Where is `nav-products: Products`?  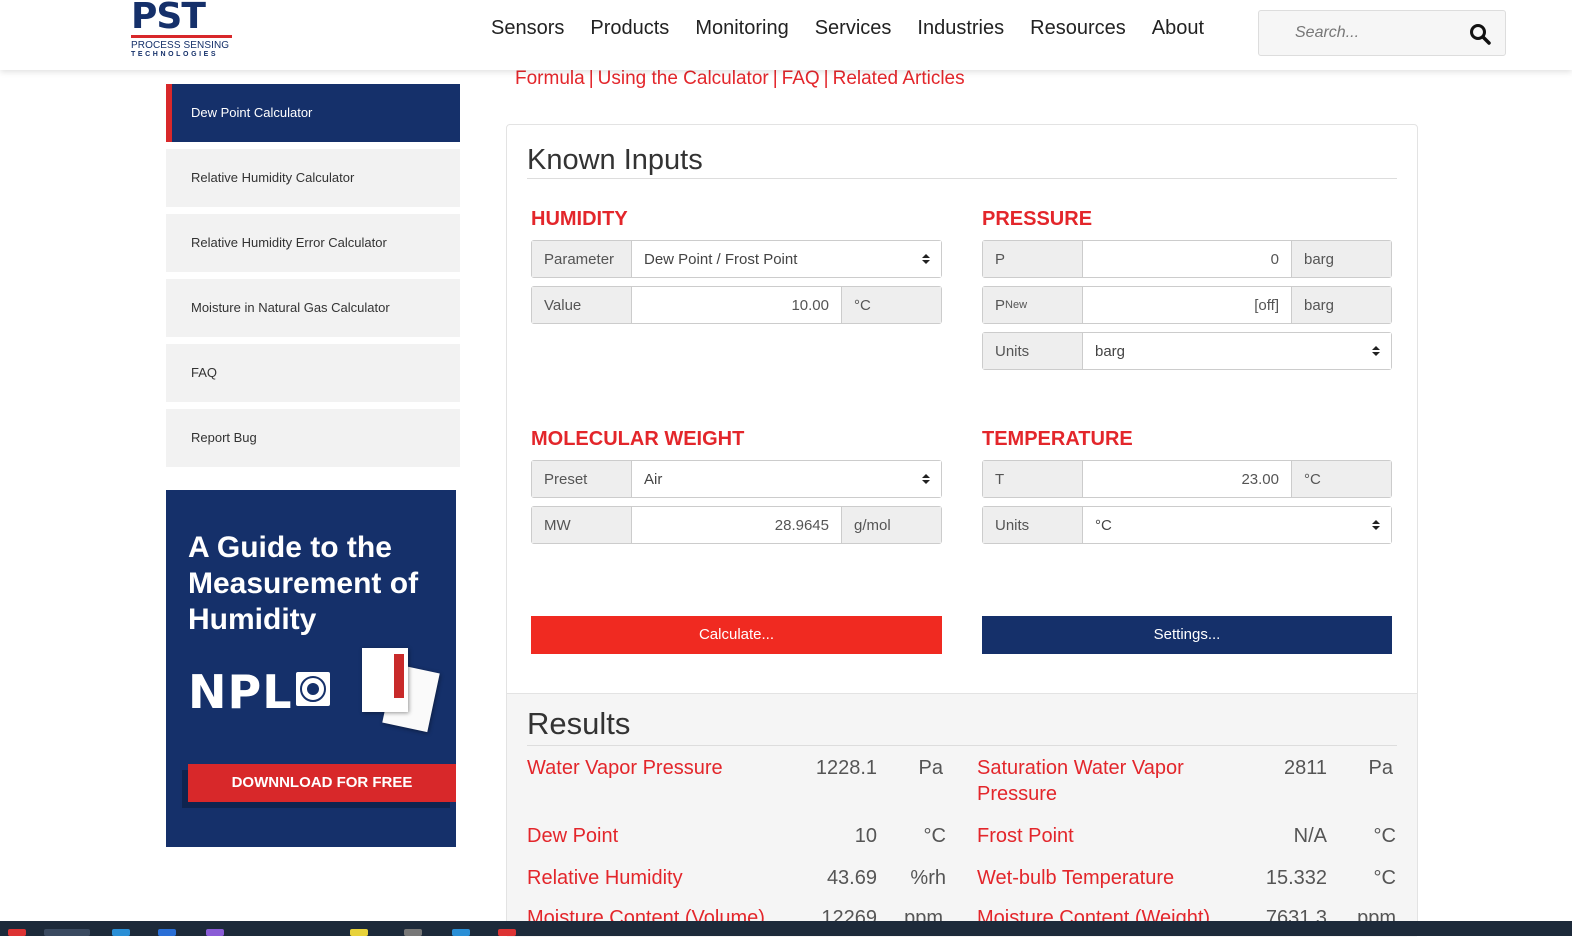
nav-products: Products is located at coordinates (629, 28).